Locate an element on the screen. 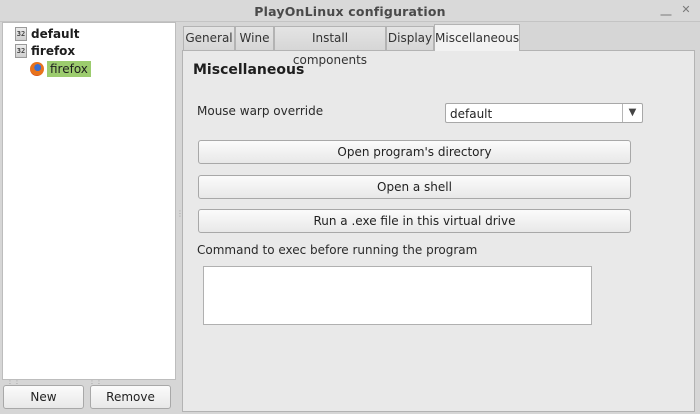  mouse-warp-select: default ▼ is located at coordinates (544, 113).